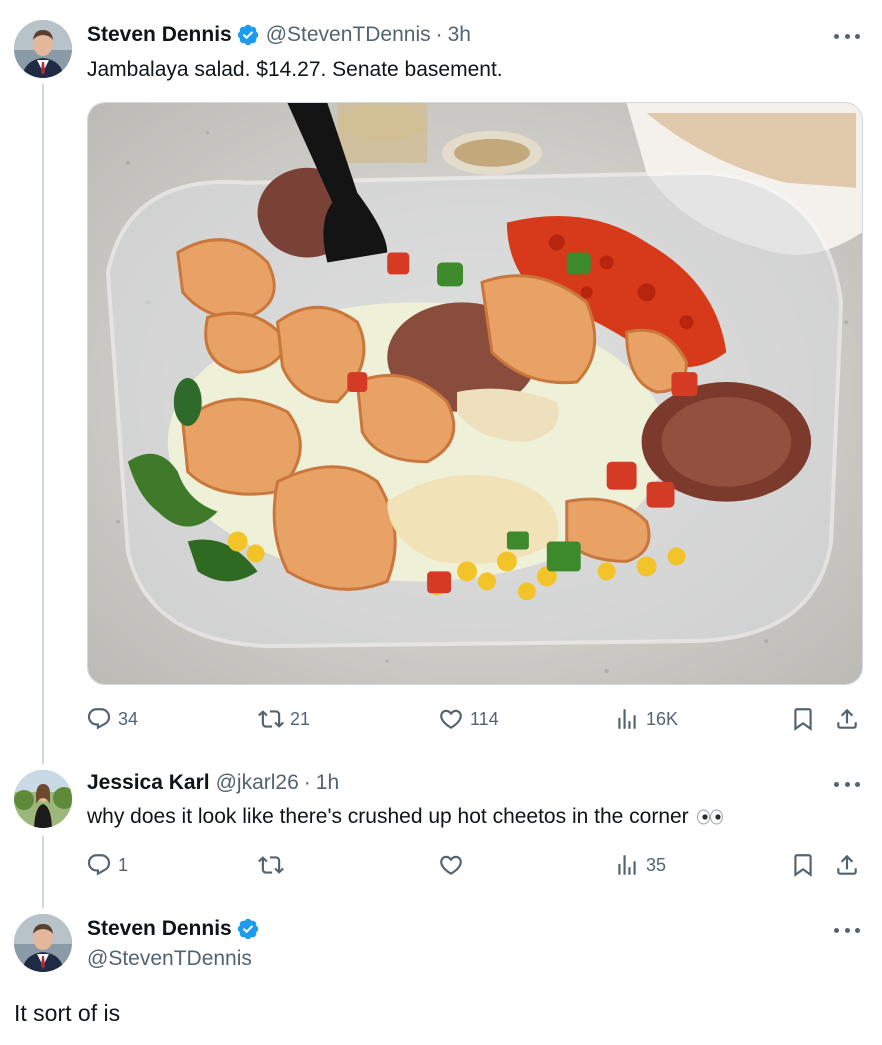 This screenshot has width=882, height=1045. I want to click on focused-tweet-text: It sort of is, so click(67, 1013).